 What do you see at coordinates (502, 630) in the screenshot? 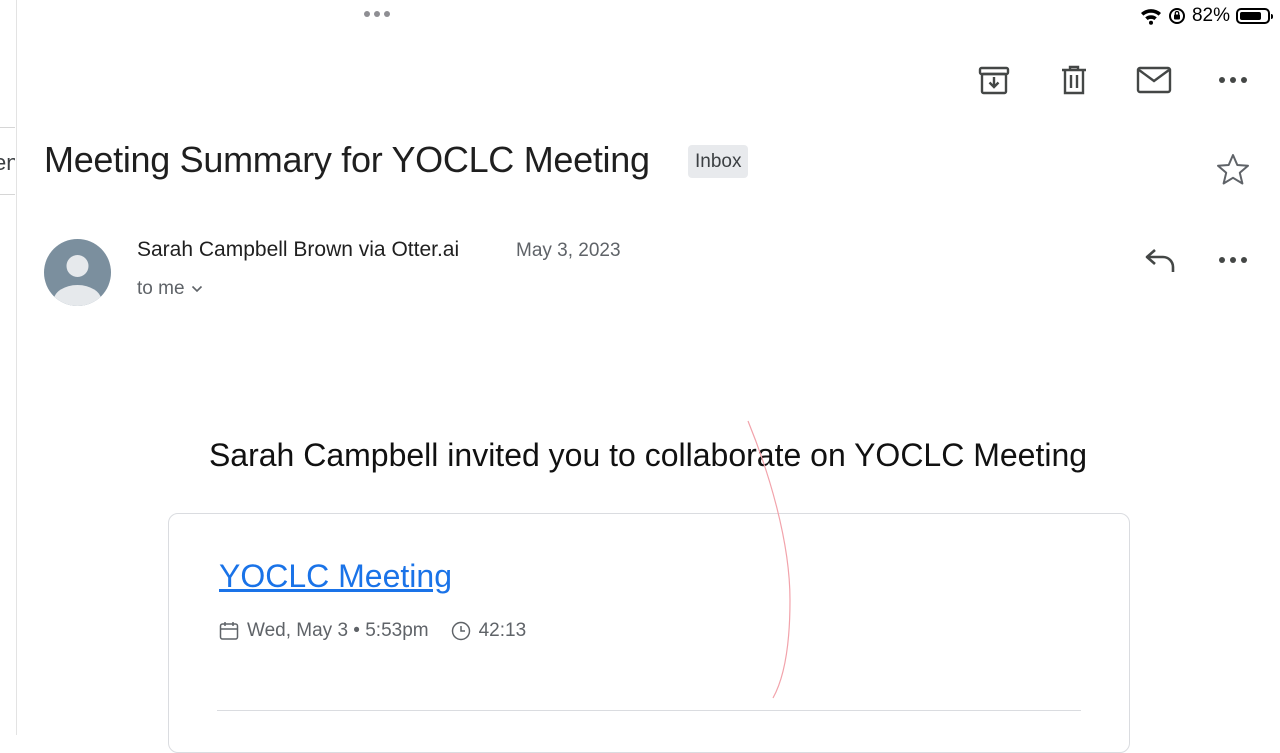
I see `meeting-duration: 42:13` at bounding box center [502, 630].